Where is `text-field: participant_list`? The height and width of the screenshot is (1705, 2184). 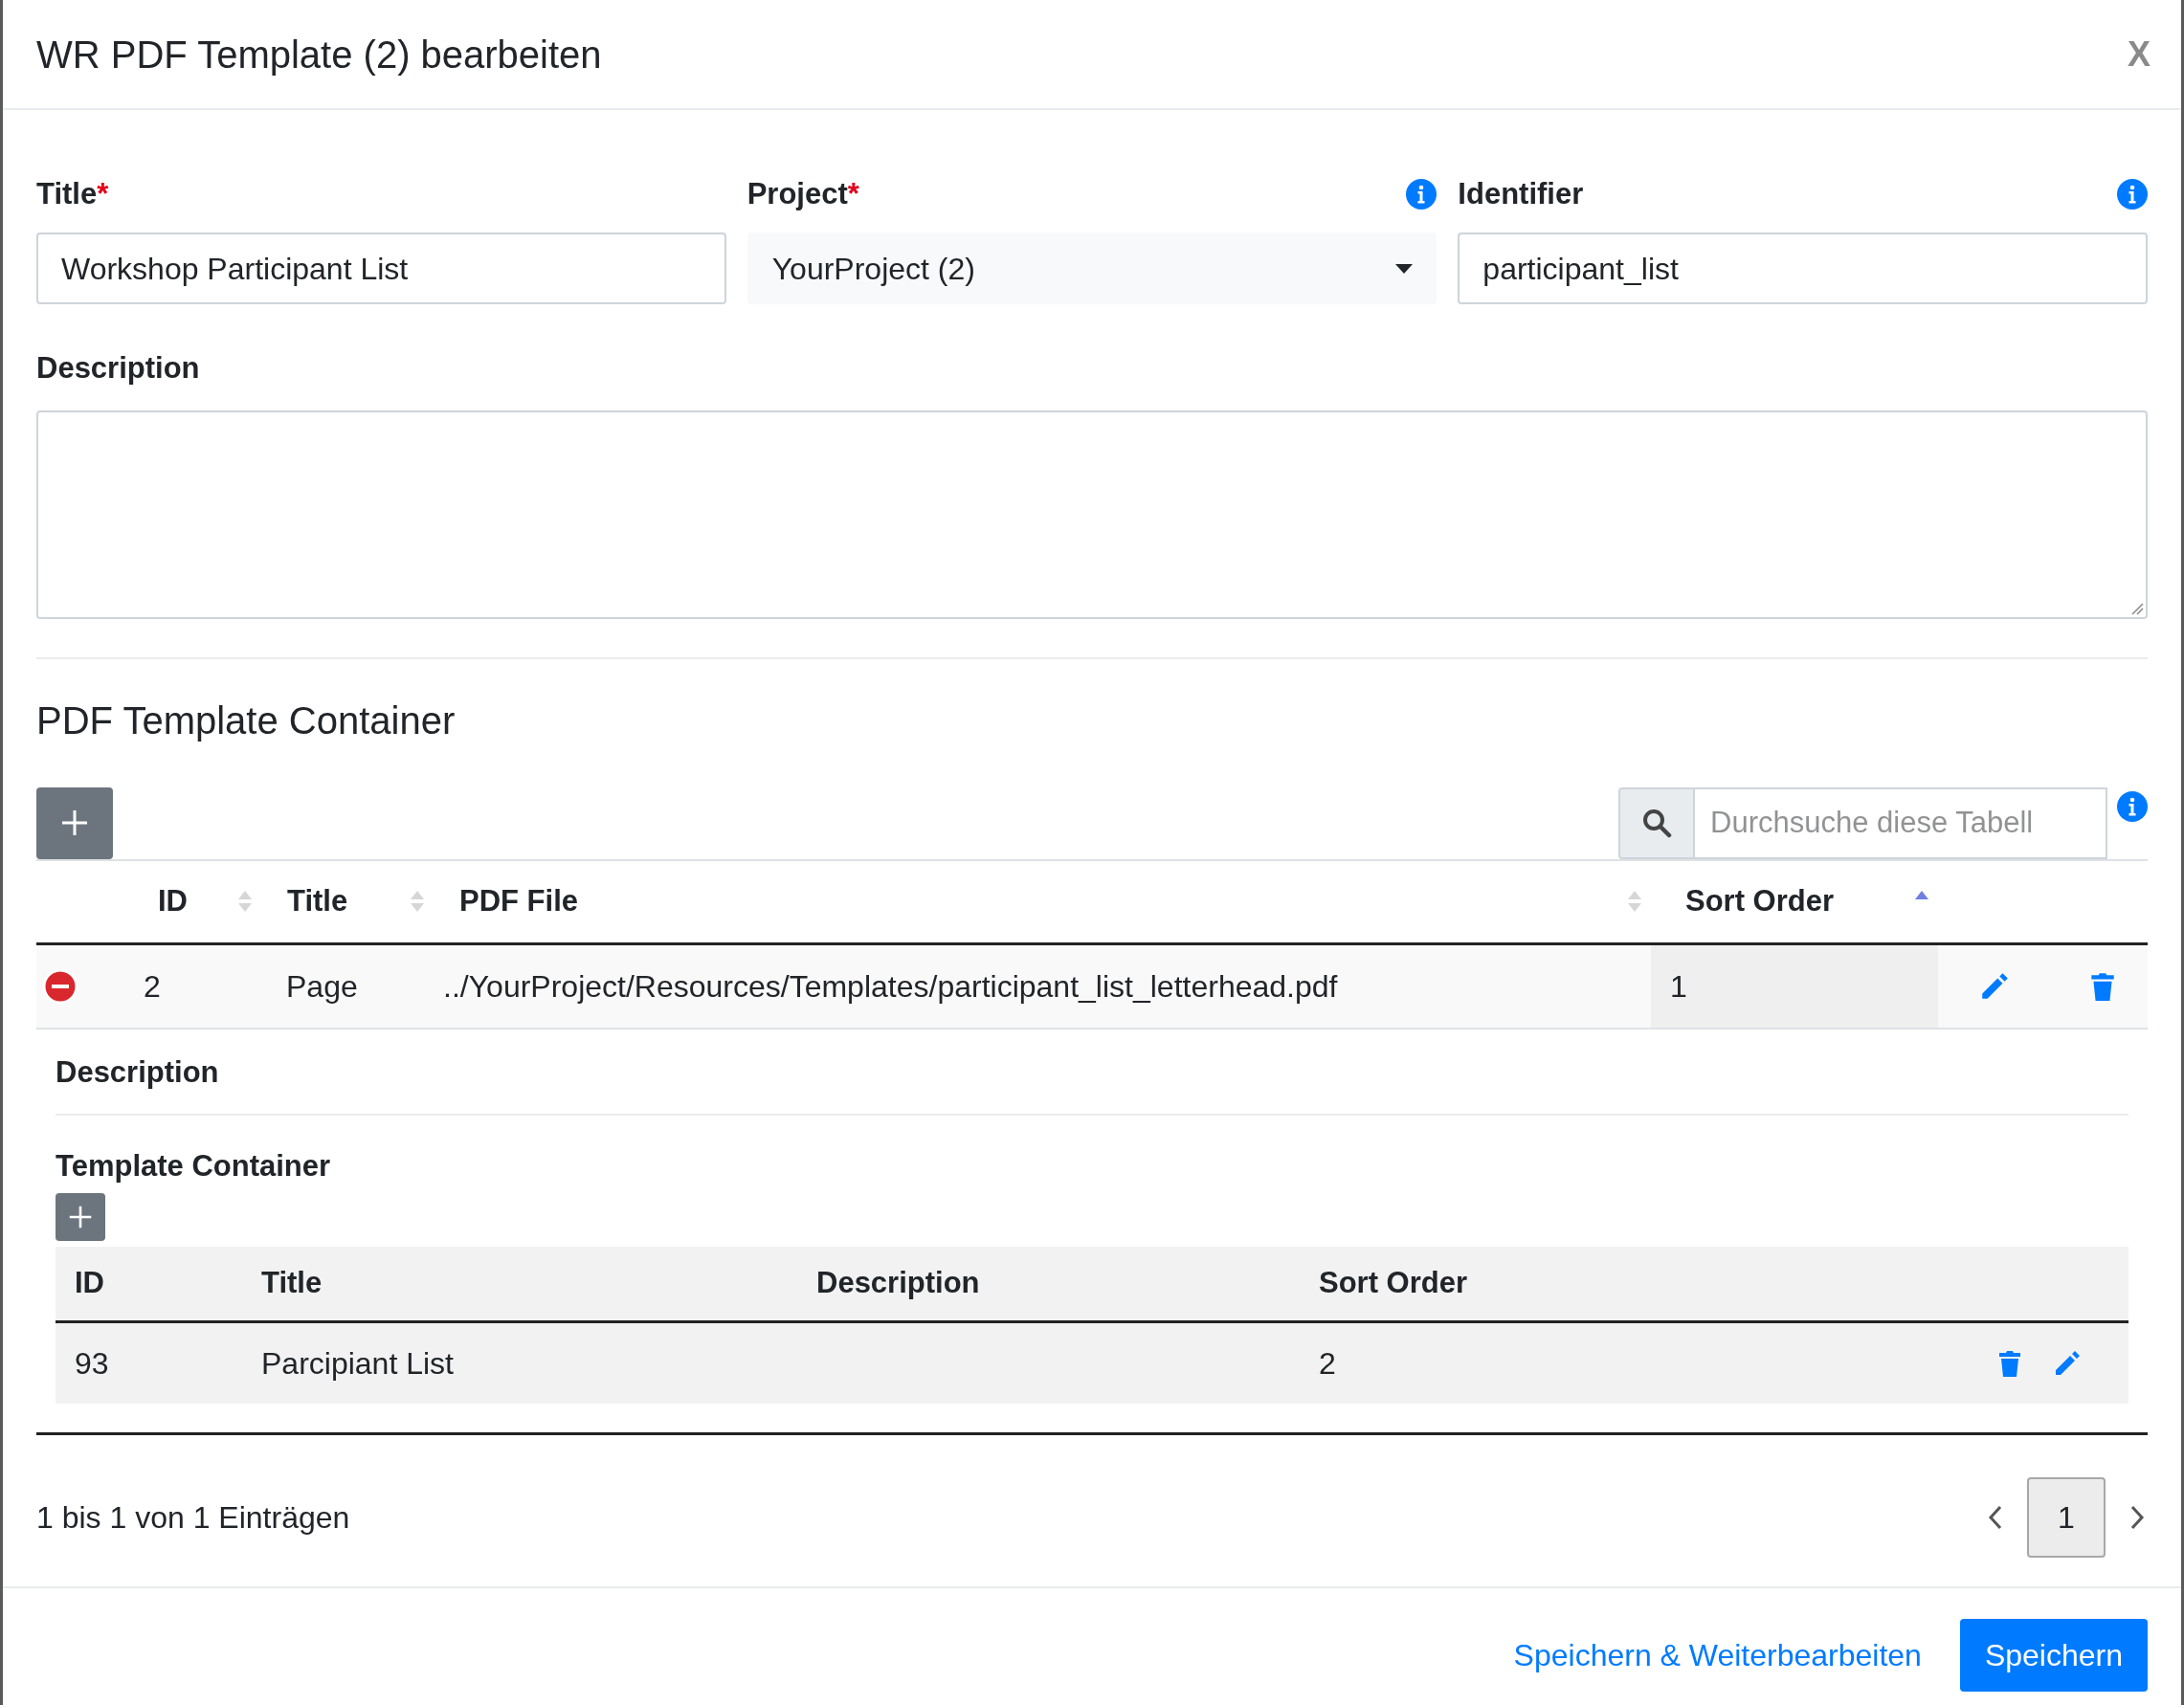
text-field: participant_list is located at coordinates (1803, 268).